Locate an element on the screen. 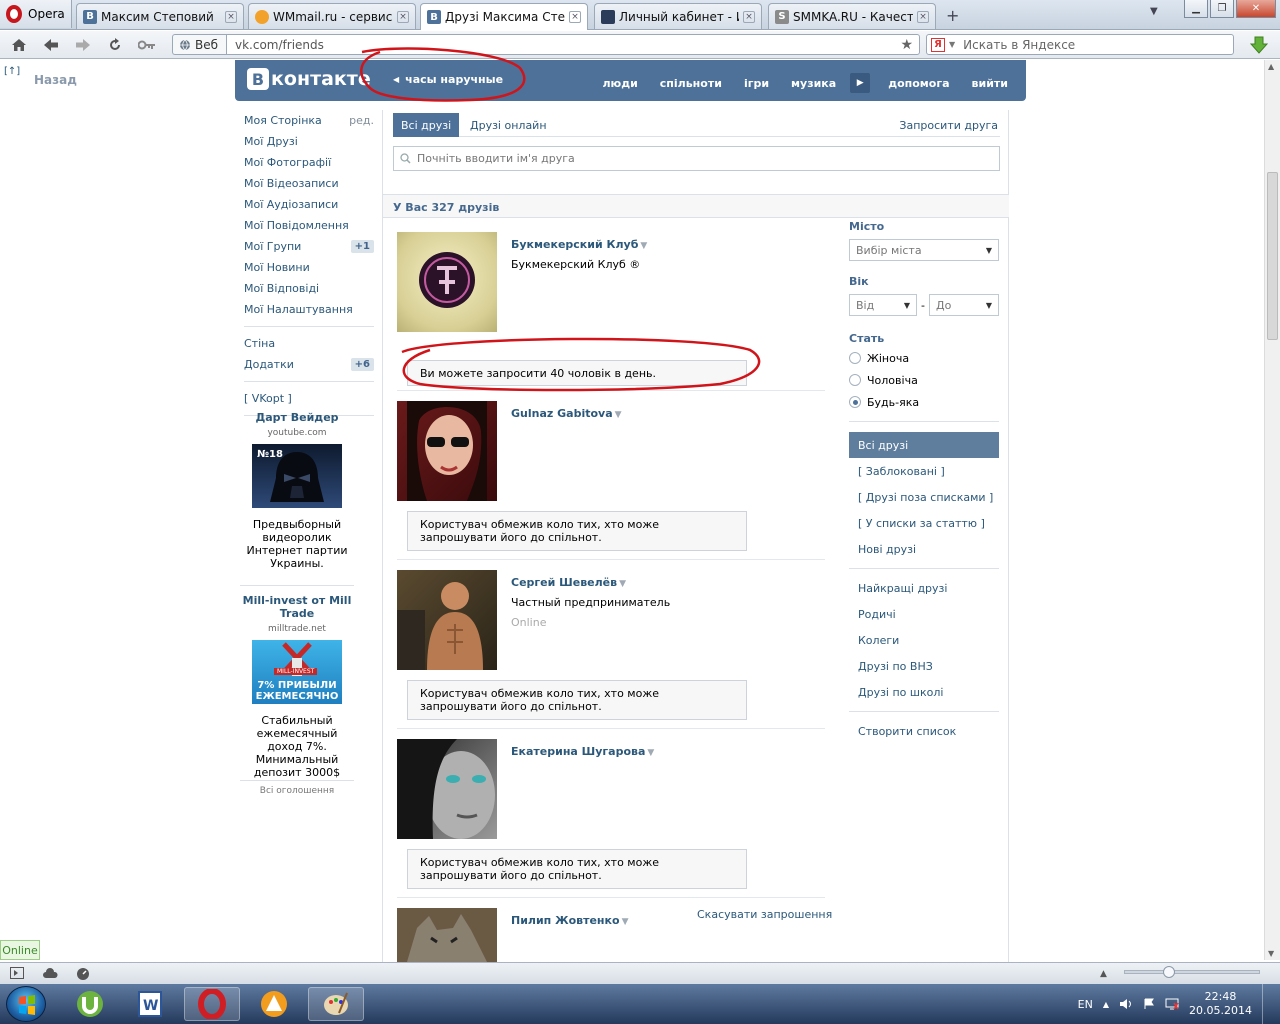  network-icon is located at coordinates (1172, 1004).